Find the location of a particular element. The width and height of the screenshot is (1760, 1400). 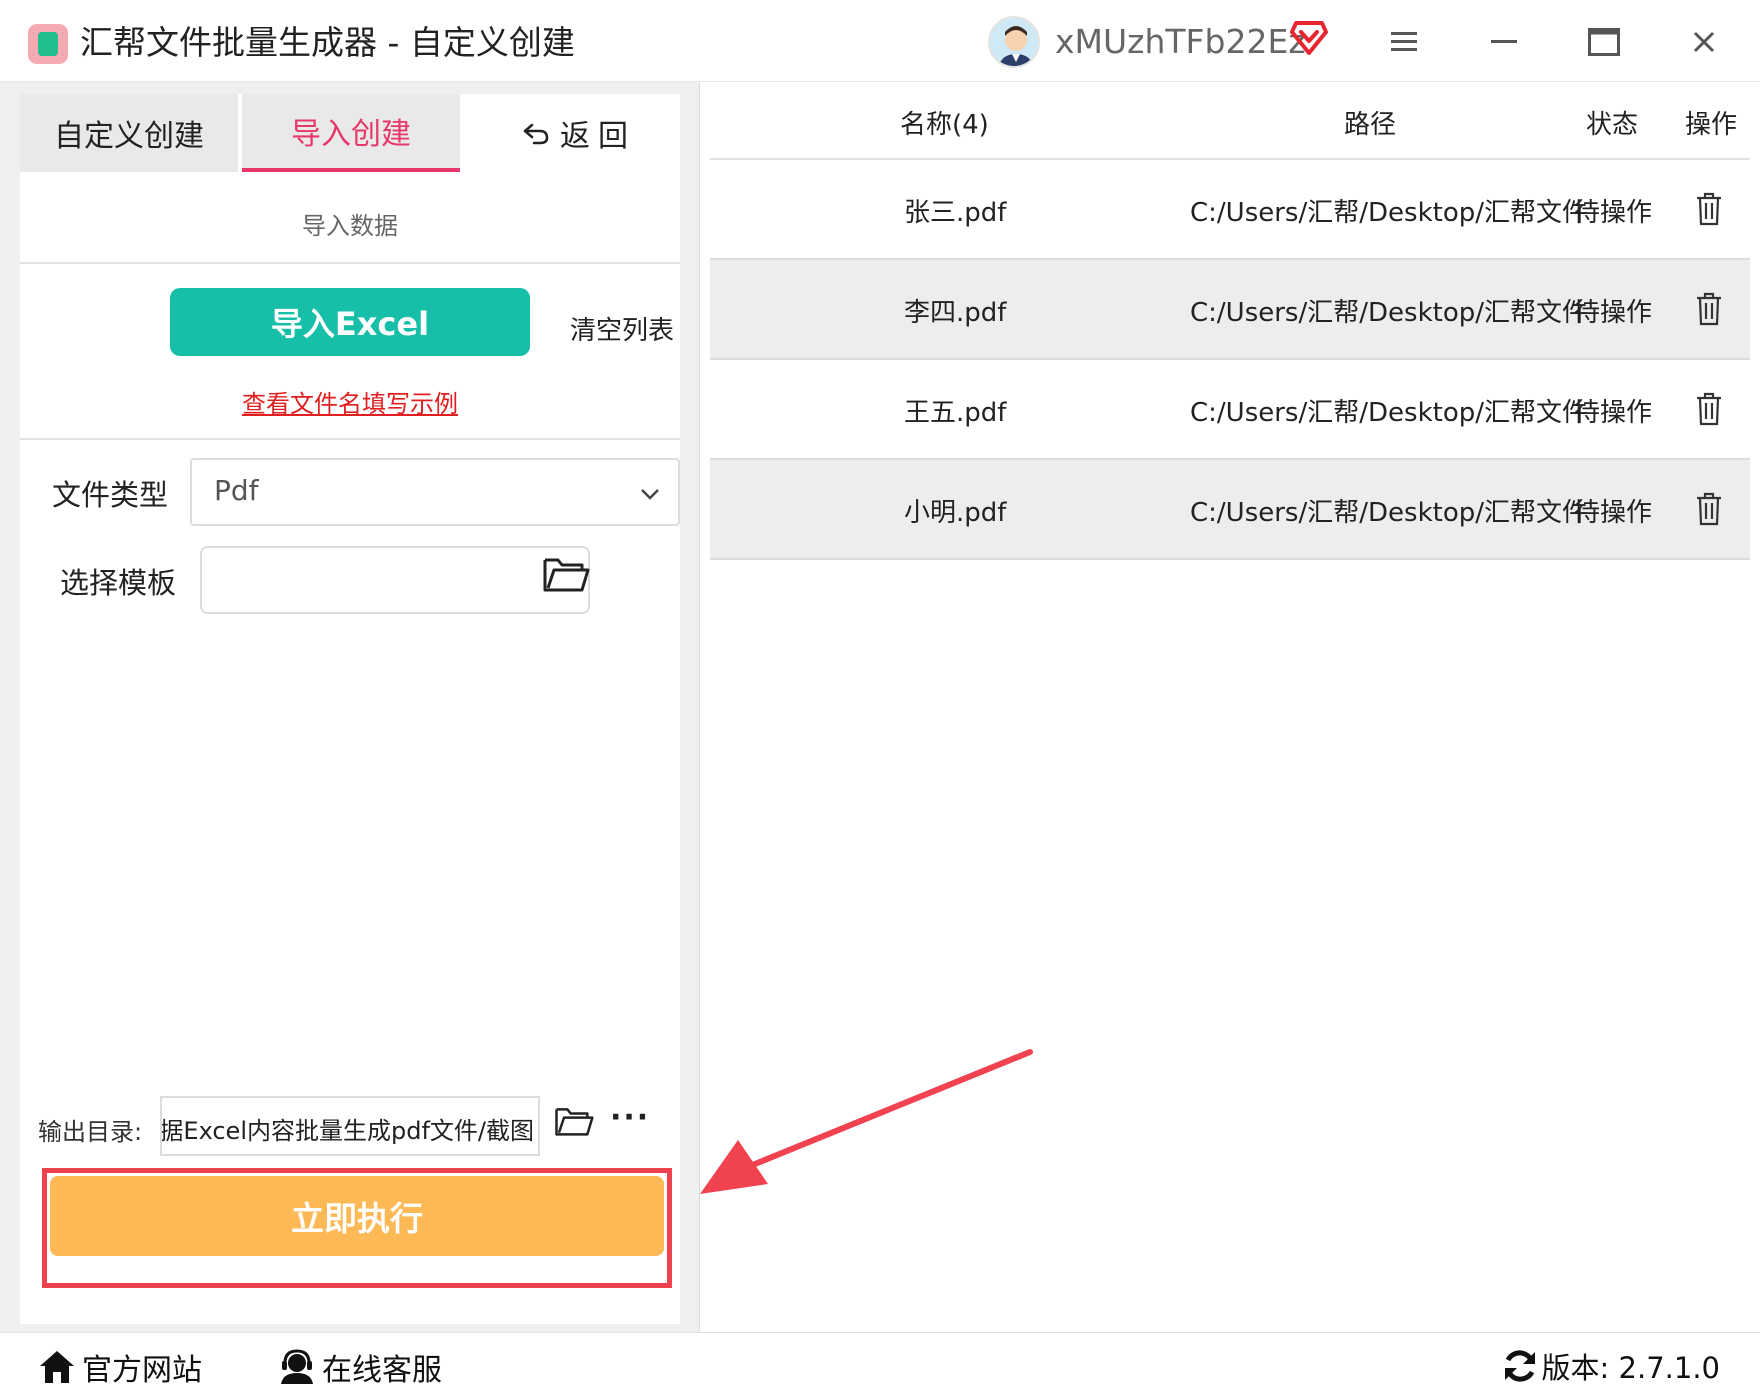

close-icon is located at coordinates (1704, 42).